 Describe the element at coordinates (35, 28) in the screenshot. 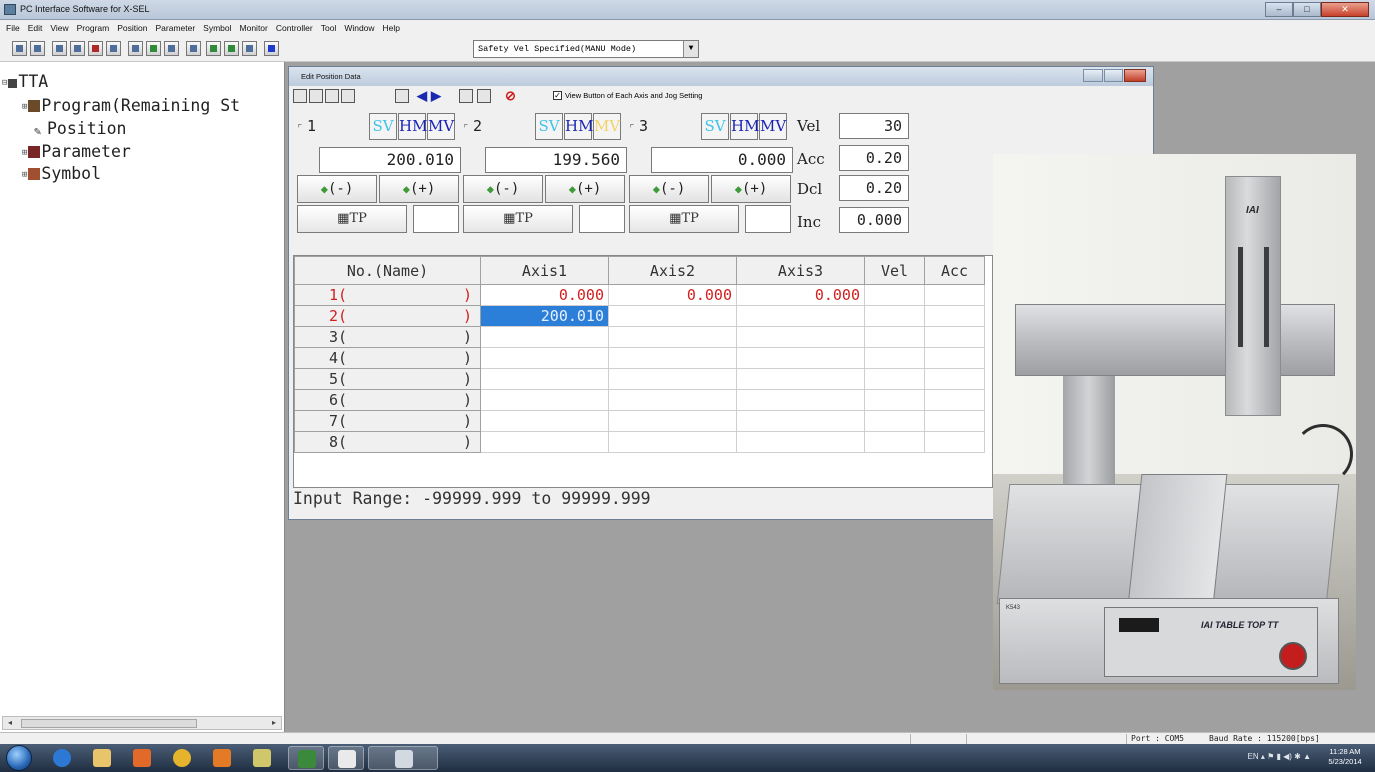

I see `menu-edit: Edit` at that location.